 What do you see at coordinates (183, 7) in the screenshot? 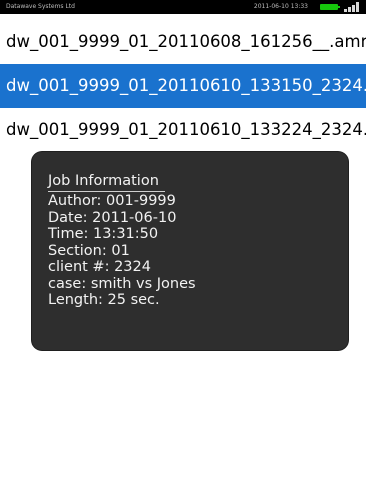
I see `status-bar: Datawave Systems Ltd 2011-06-10 13:33` at bounding box center [183, 7].